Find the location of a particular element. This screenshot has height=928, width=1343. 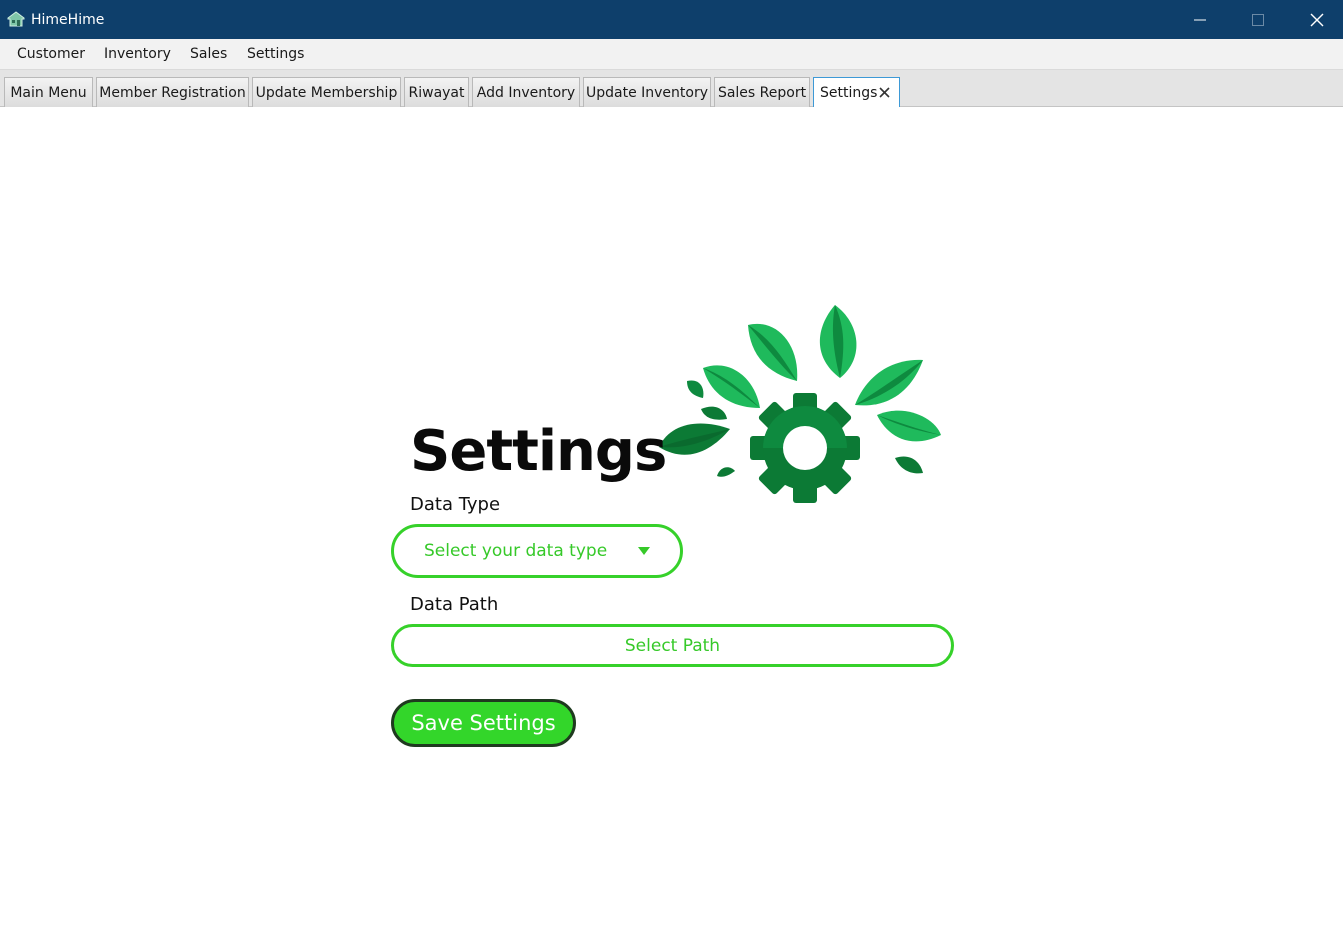

page-title: Settings is located at coordinates (538, 451).